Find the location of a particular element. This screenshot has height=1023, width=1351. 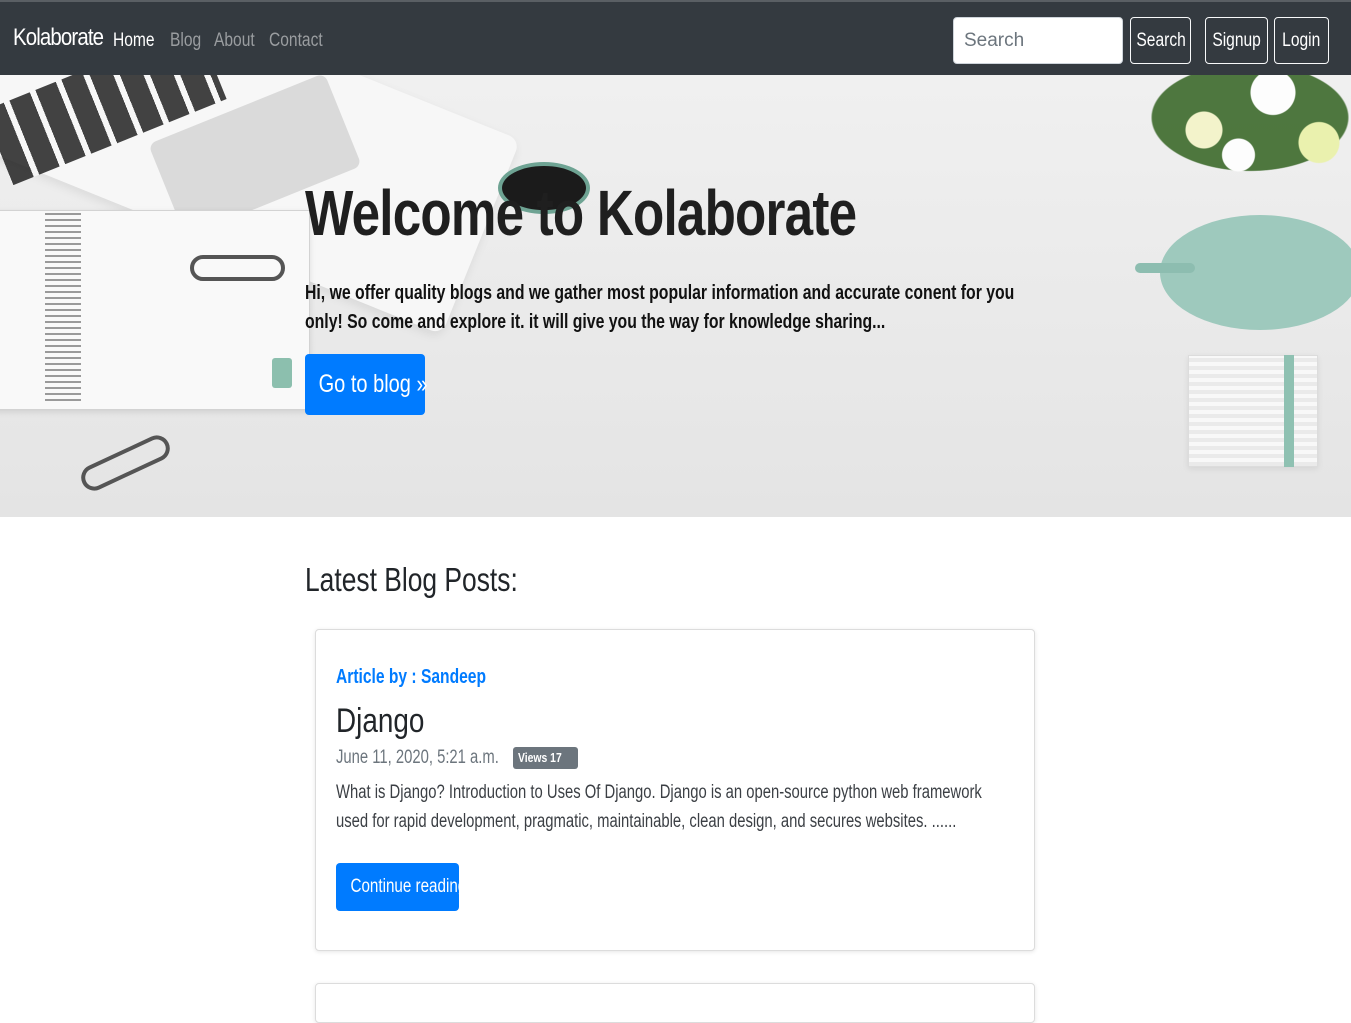

search-button-label: Search is located at coordinates (1161, 40).